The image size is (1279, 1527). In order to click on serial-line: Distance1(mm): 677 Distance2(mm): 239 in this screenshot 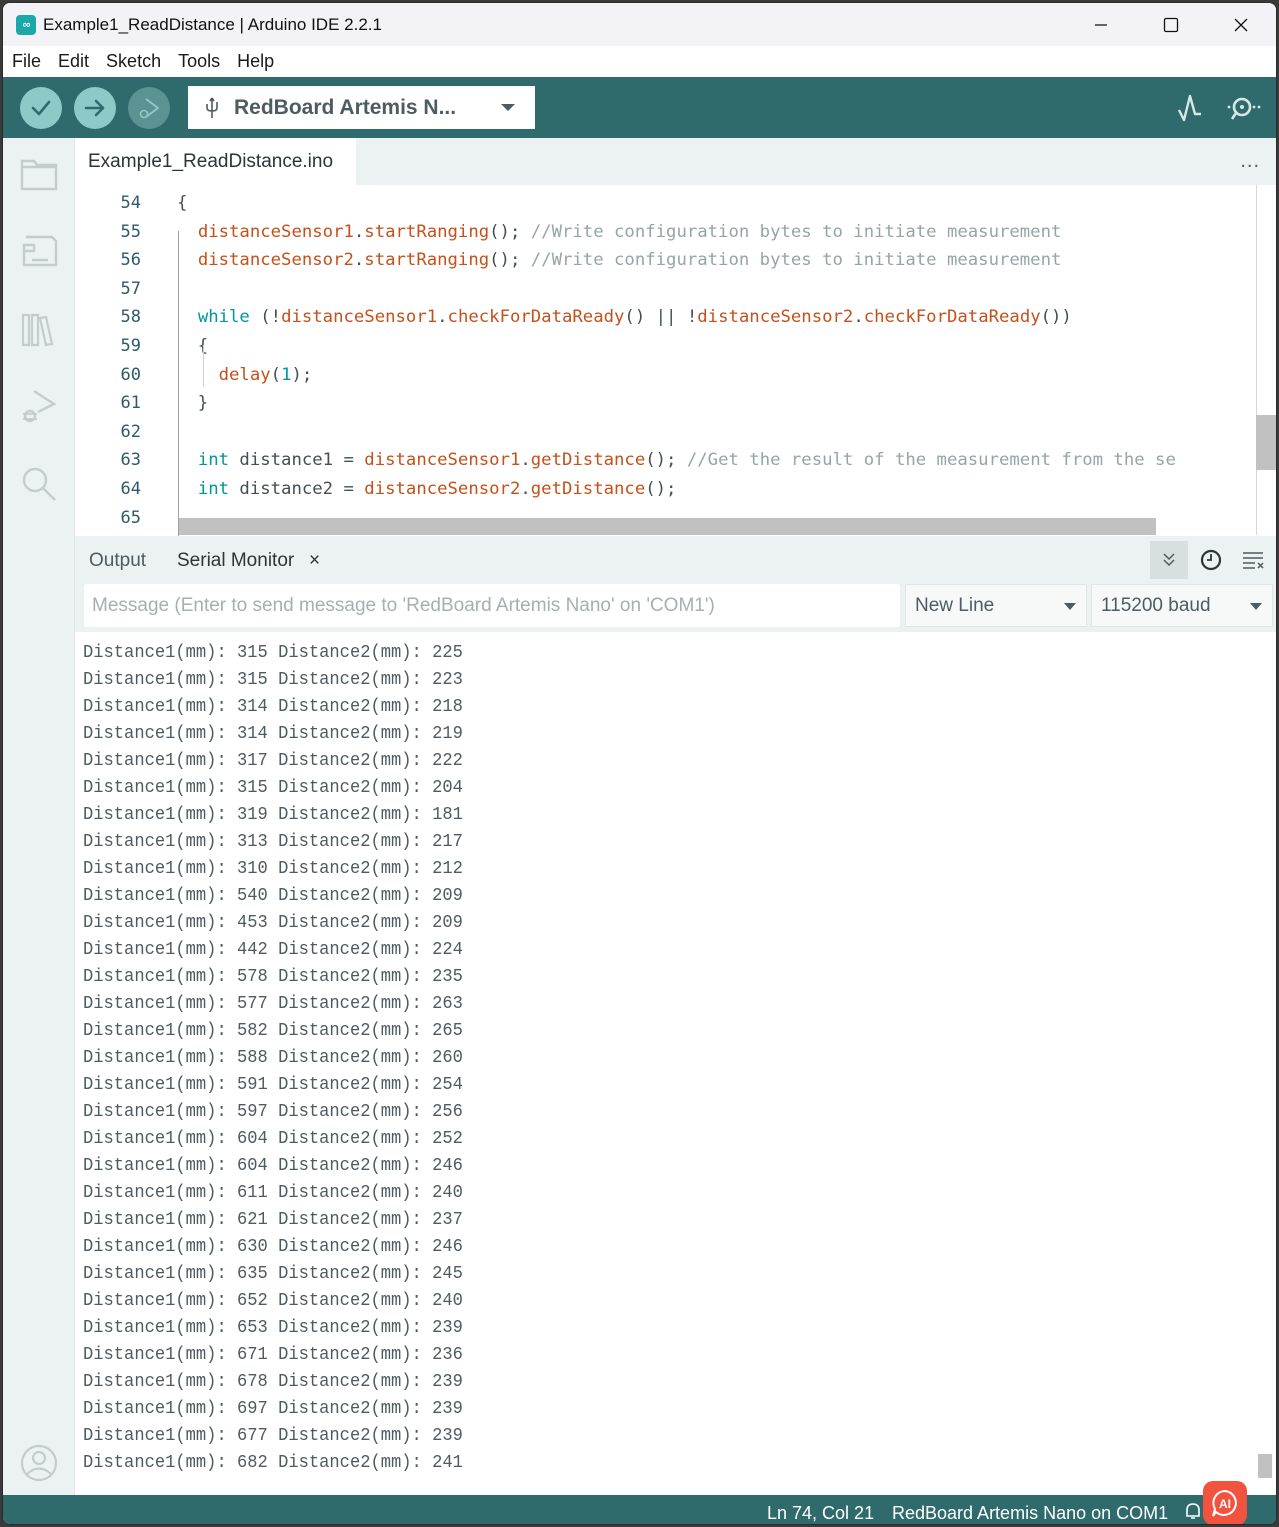, I will do `click(273, 1435)`.